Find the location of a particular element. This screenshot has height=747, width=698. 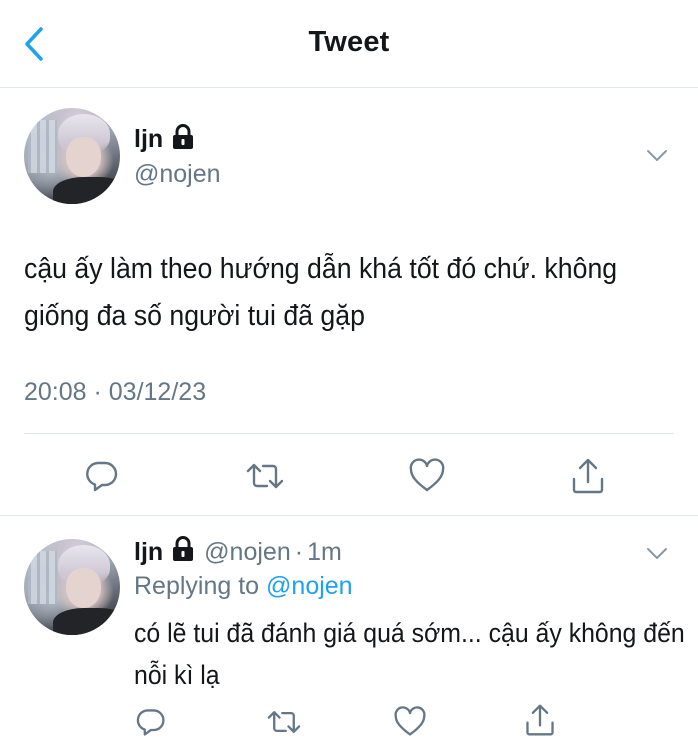

author-name-row: ljn is located at coordinates (164, 139).